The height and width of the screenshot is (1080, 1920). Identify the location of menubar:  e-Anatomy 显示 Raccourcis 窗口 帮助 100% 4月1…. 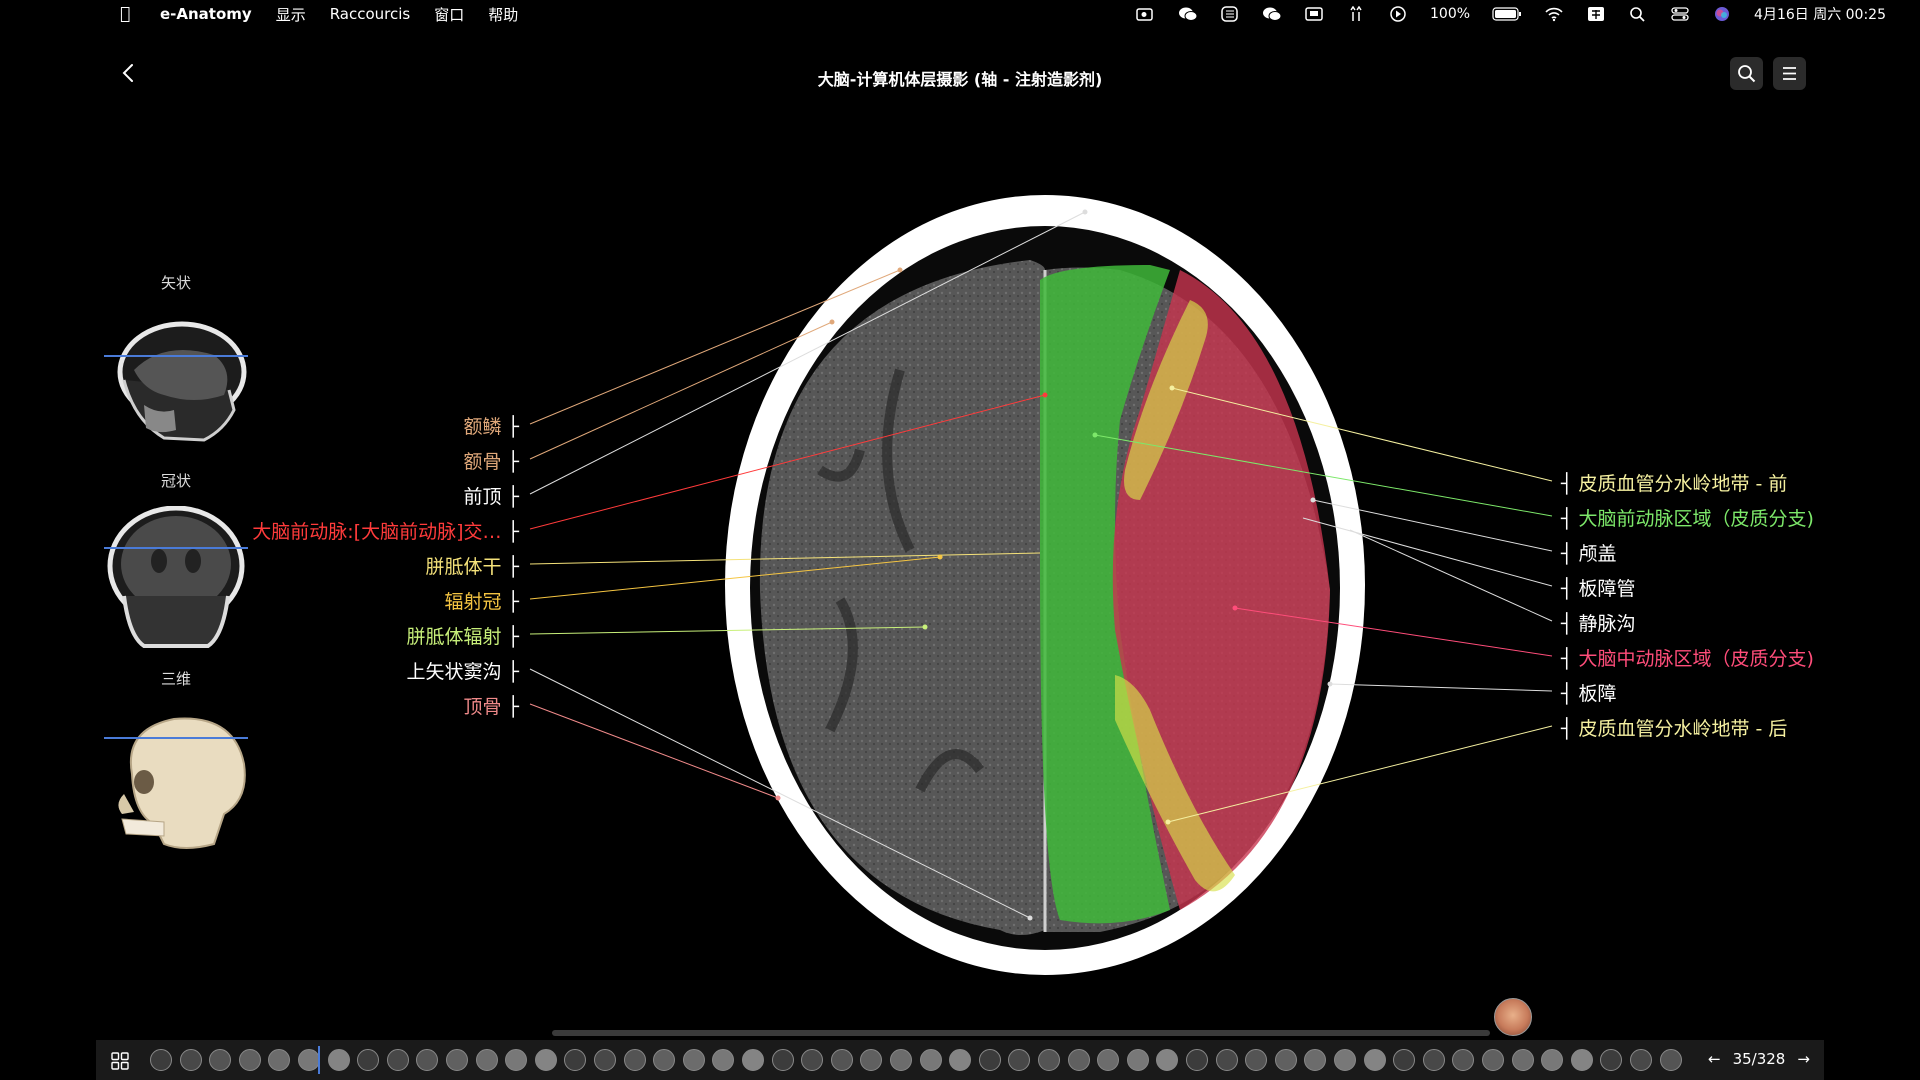
(960, 14).